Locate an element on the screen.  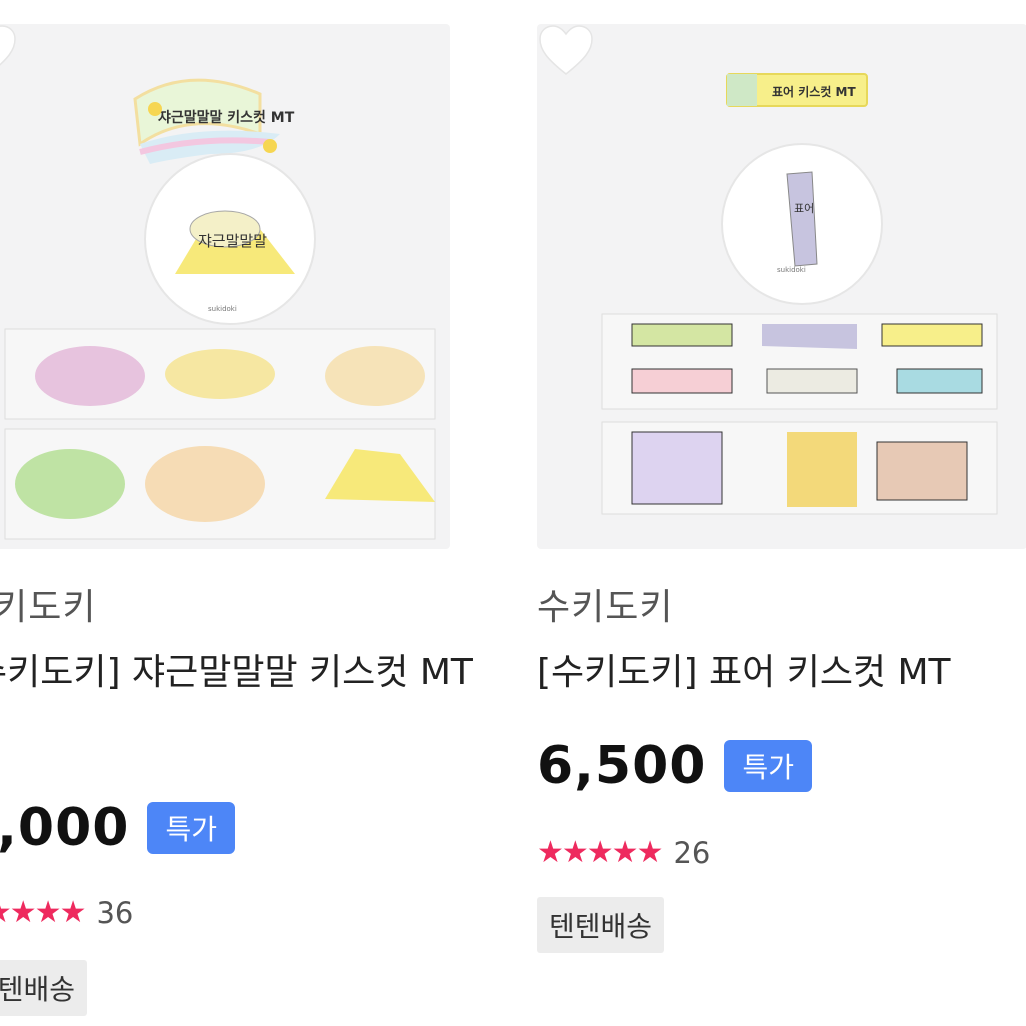
rating: ★★★★★ 36 is located at coordinates (66, 912).